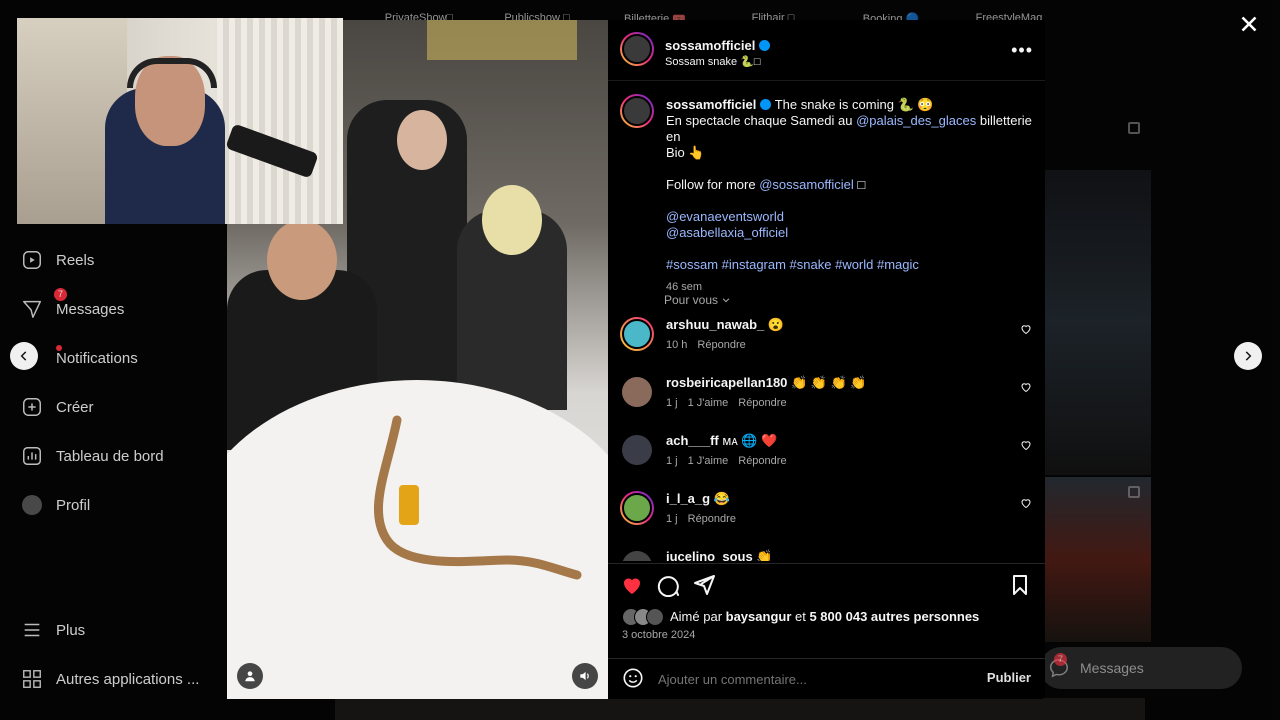 Image resolution: width=1280 pixels, height=720 pixels. I want to click on likers-avatars, so click(643, 617).